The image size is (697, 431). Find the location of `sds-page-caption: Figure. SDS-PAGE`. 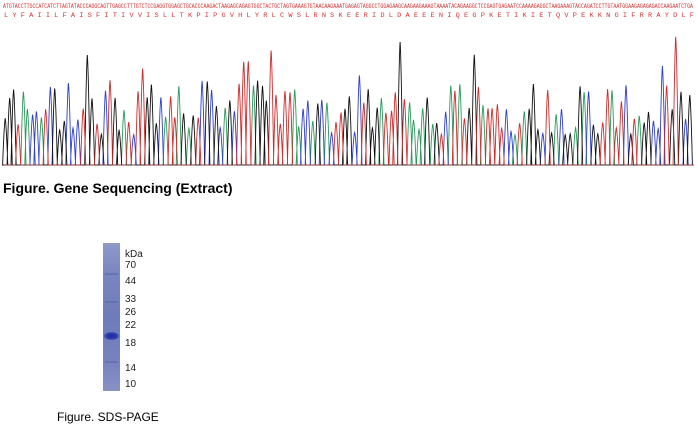

sds-page-caption: Figure. SDS-PAGE is located at coordinates (108, 417).